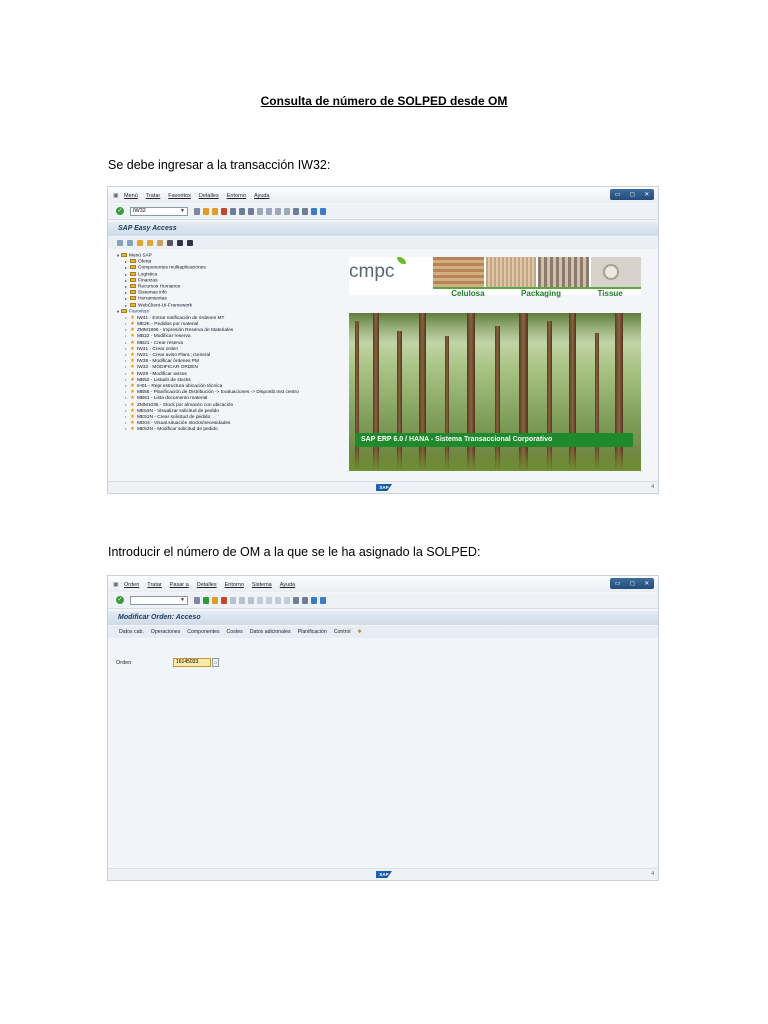 Image resolution: width=768 pixels, height=1024 pixels. I want to click on edit-icon, so click(170, 243).